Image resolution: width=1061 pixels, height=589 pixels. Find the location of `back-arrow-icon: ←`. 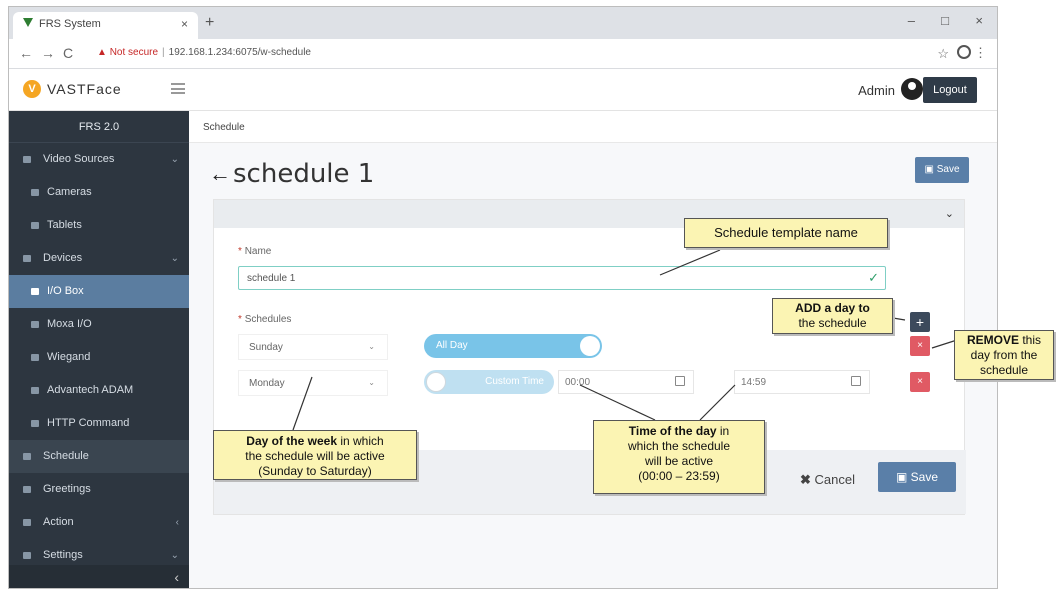

back-arrow-icon: ← is located at coordinates (220, 174).